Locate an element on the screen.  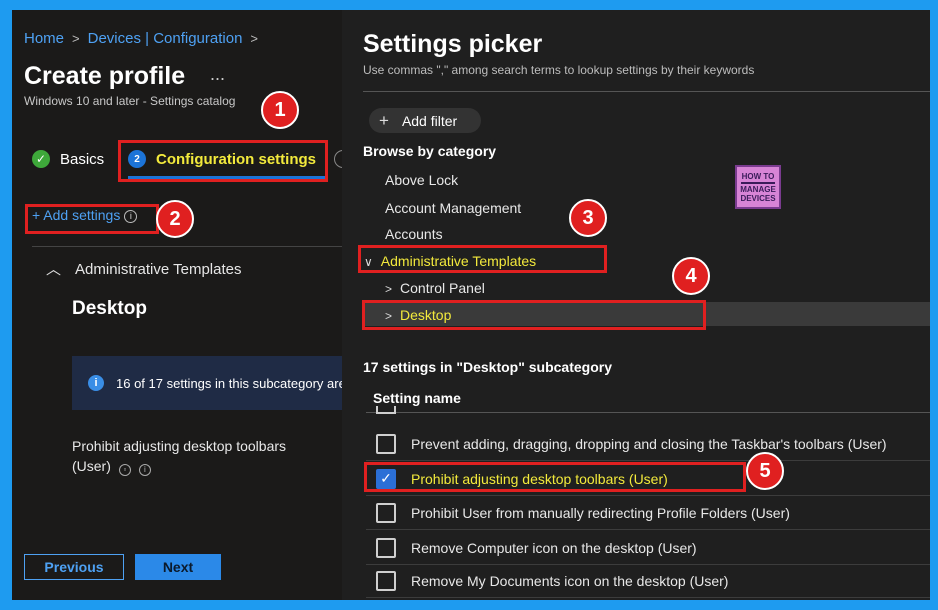
setting-scope: (User) is located at coordinates (91, 466).